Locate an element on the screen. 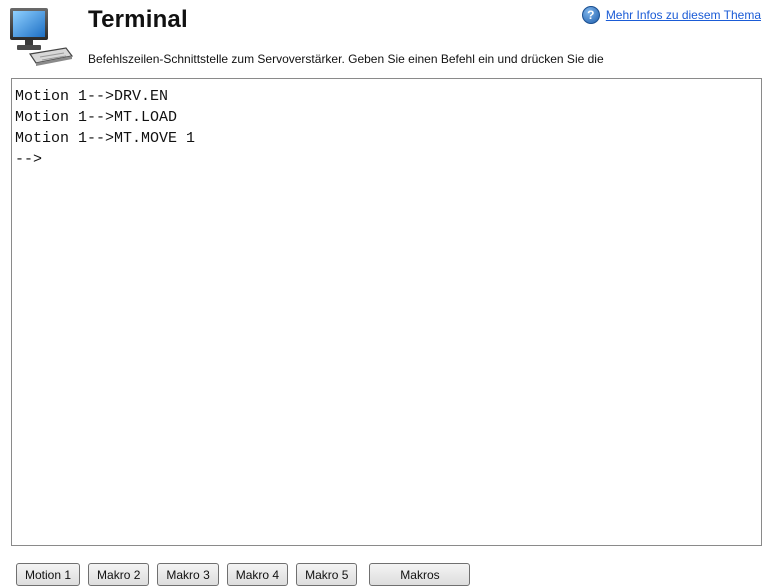  terminal-line: Motion 1-->DRV.EN is located at coordinates (92, 96).